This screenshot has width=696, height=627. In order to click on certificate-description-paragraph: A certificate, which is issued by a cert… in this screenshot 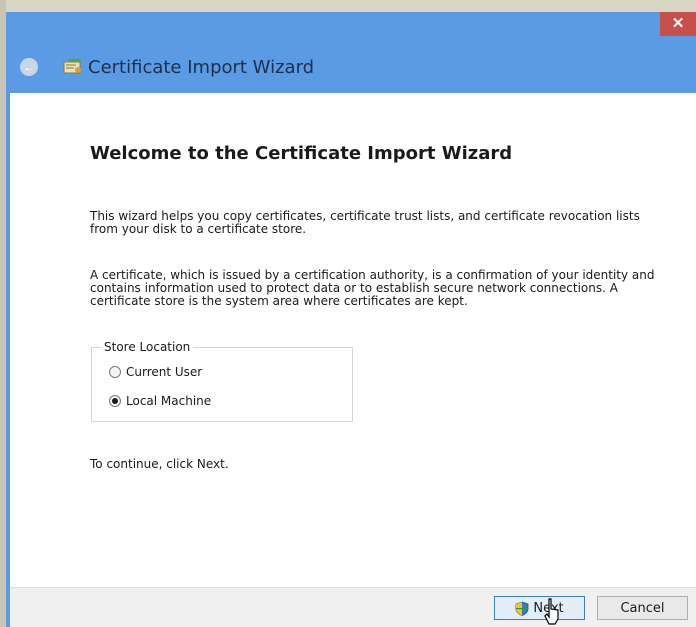, I will do `click(372, 288)`.